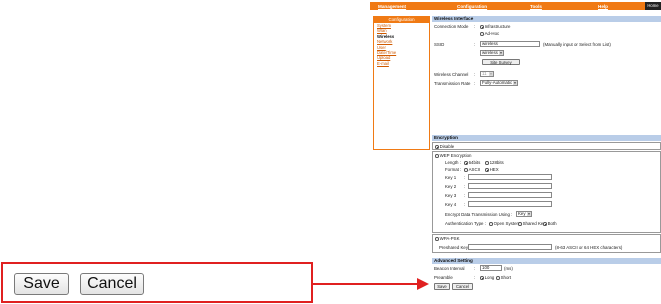 Image resolution: width=661 pixels, height=304 pixels. I want to click on radio-ascii-label: ASCII, so click(474, 169).